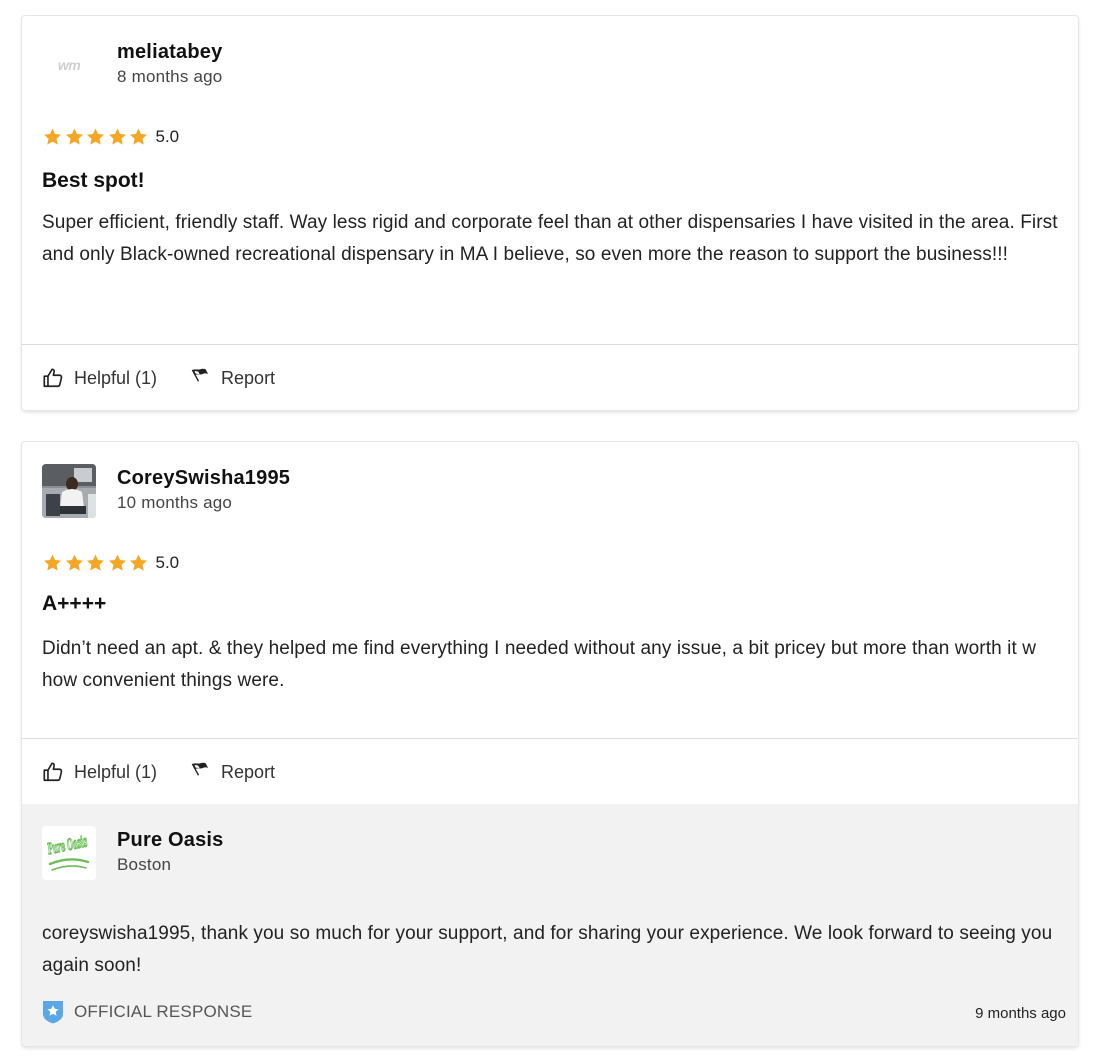  Describe the element at coordinates (132, 66) in the screenshot. I see `review-header: wm meliatabey 8 months ago` at that location.